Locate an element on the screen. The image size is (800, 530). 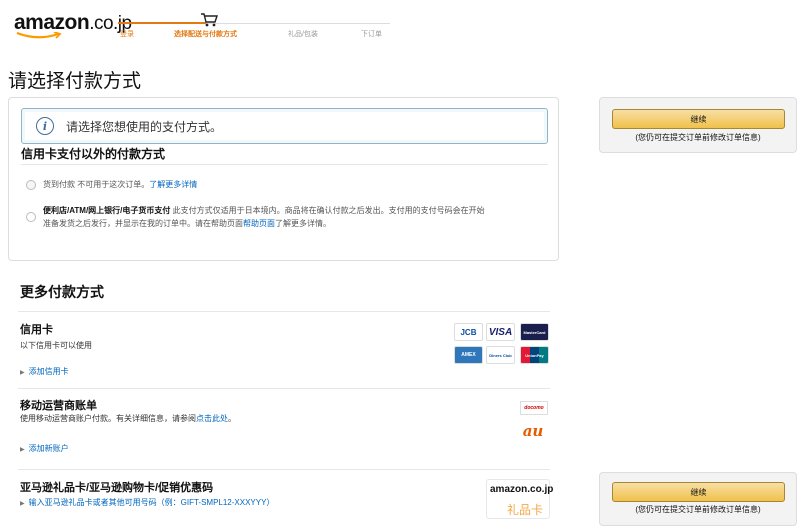
credit-card-title: 信用卡 is located at coordinates (36, 330).